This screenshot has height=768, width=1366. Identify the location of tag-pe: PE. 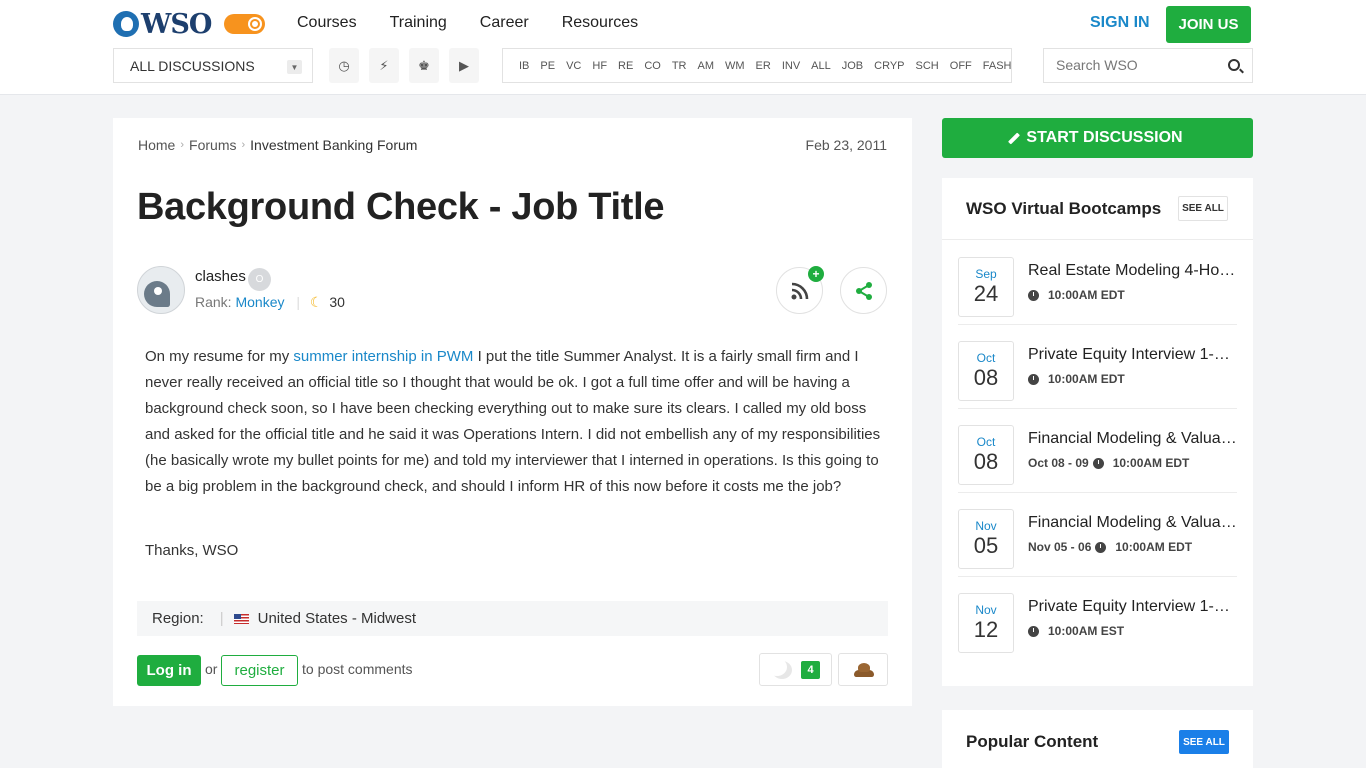
(547, 66).